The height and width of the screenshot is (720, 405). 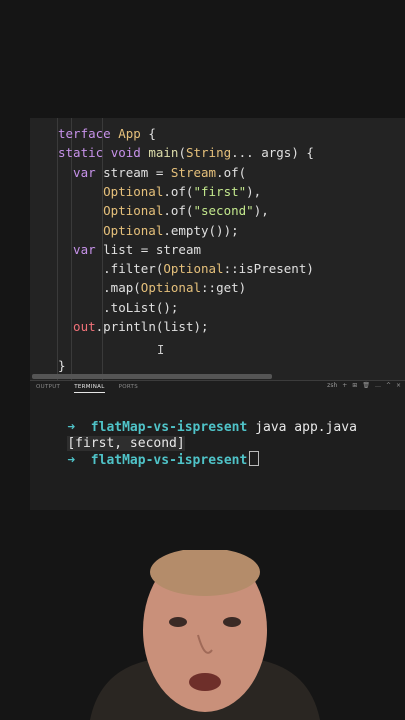 I want to click on code-line: Optional.empty());, so click(x=148, y=230).